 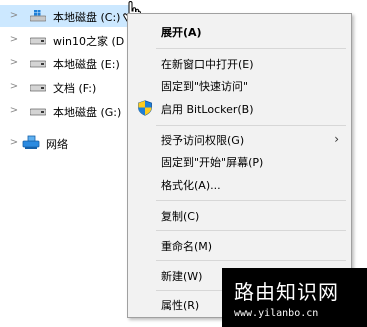 I want to click on network-icon, so click(x=31, y=143).